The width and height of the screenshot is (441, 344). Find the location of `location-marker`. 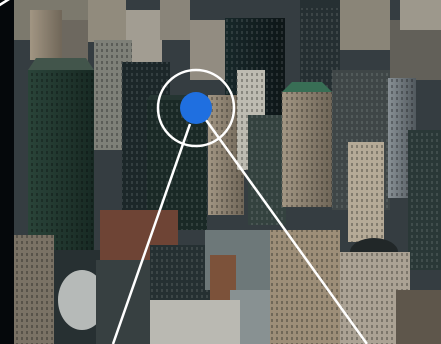

location-marker is located at coordinates (196, 108).